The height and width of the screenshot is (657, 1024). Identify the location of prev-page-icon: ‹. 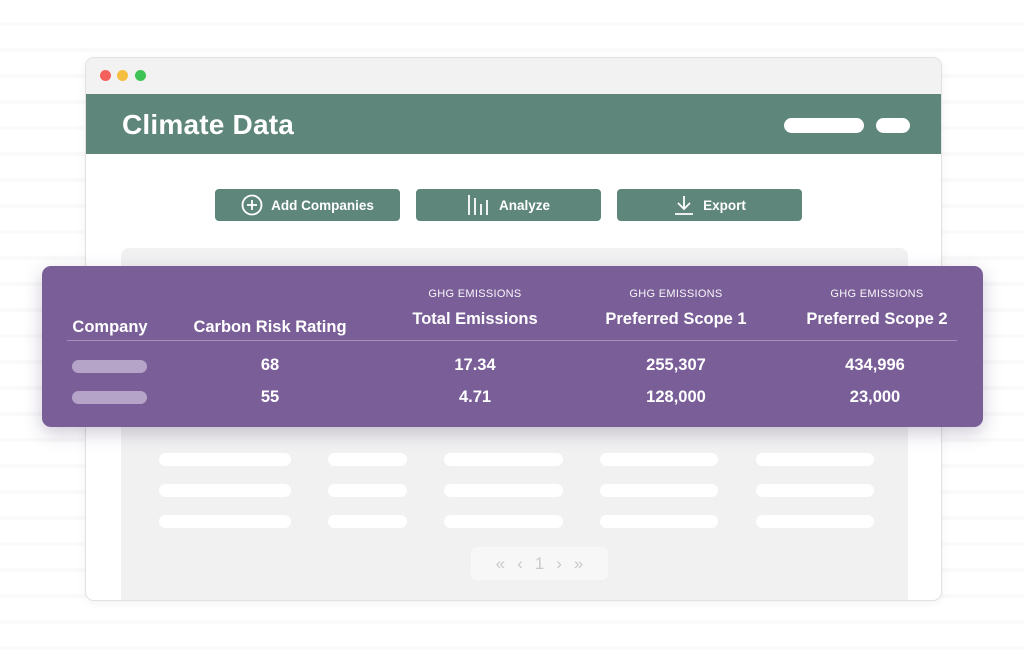
(520, 564).